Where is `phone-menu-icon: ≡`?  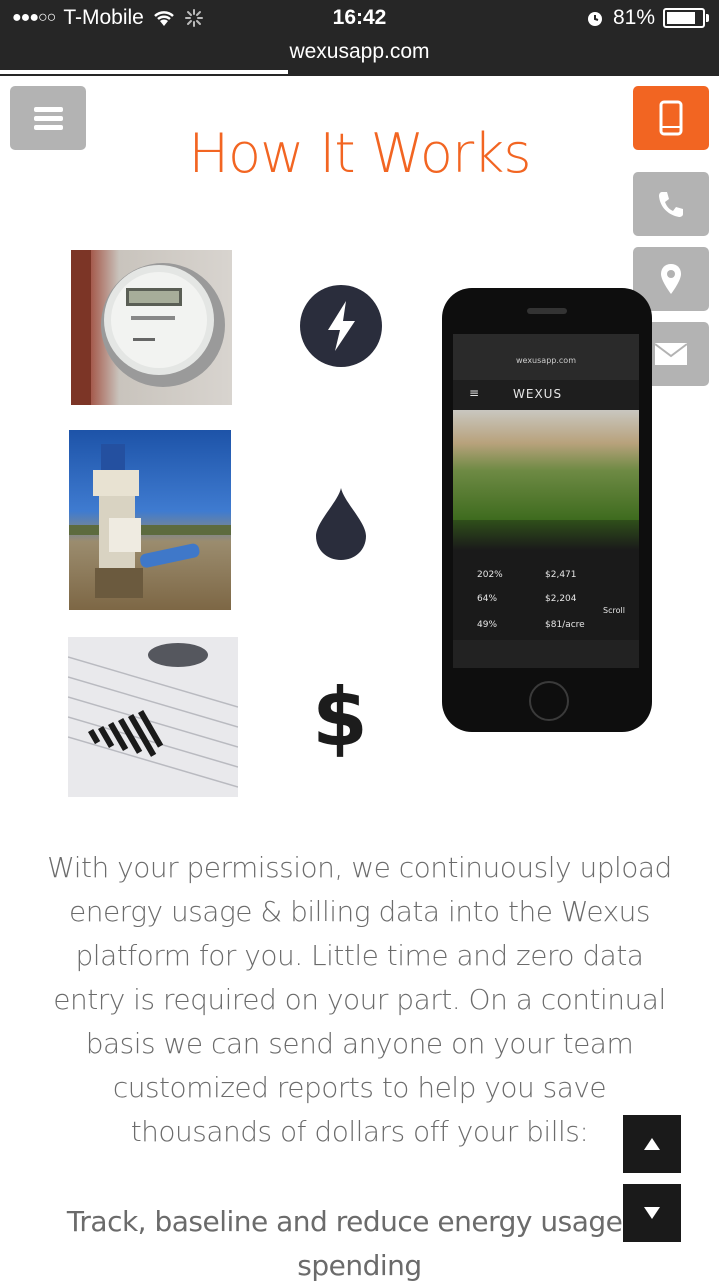
phone-menu-icon: ≡ is located at coordinates (474, 393).